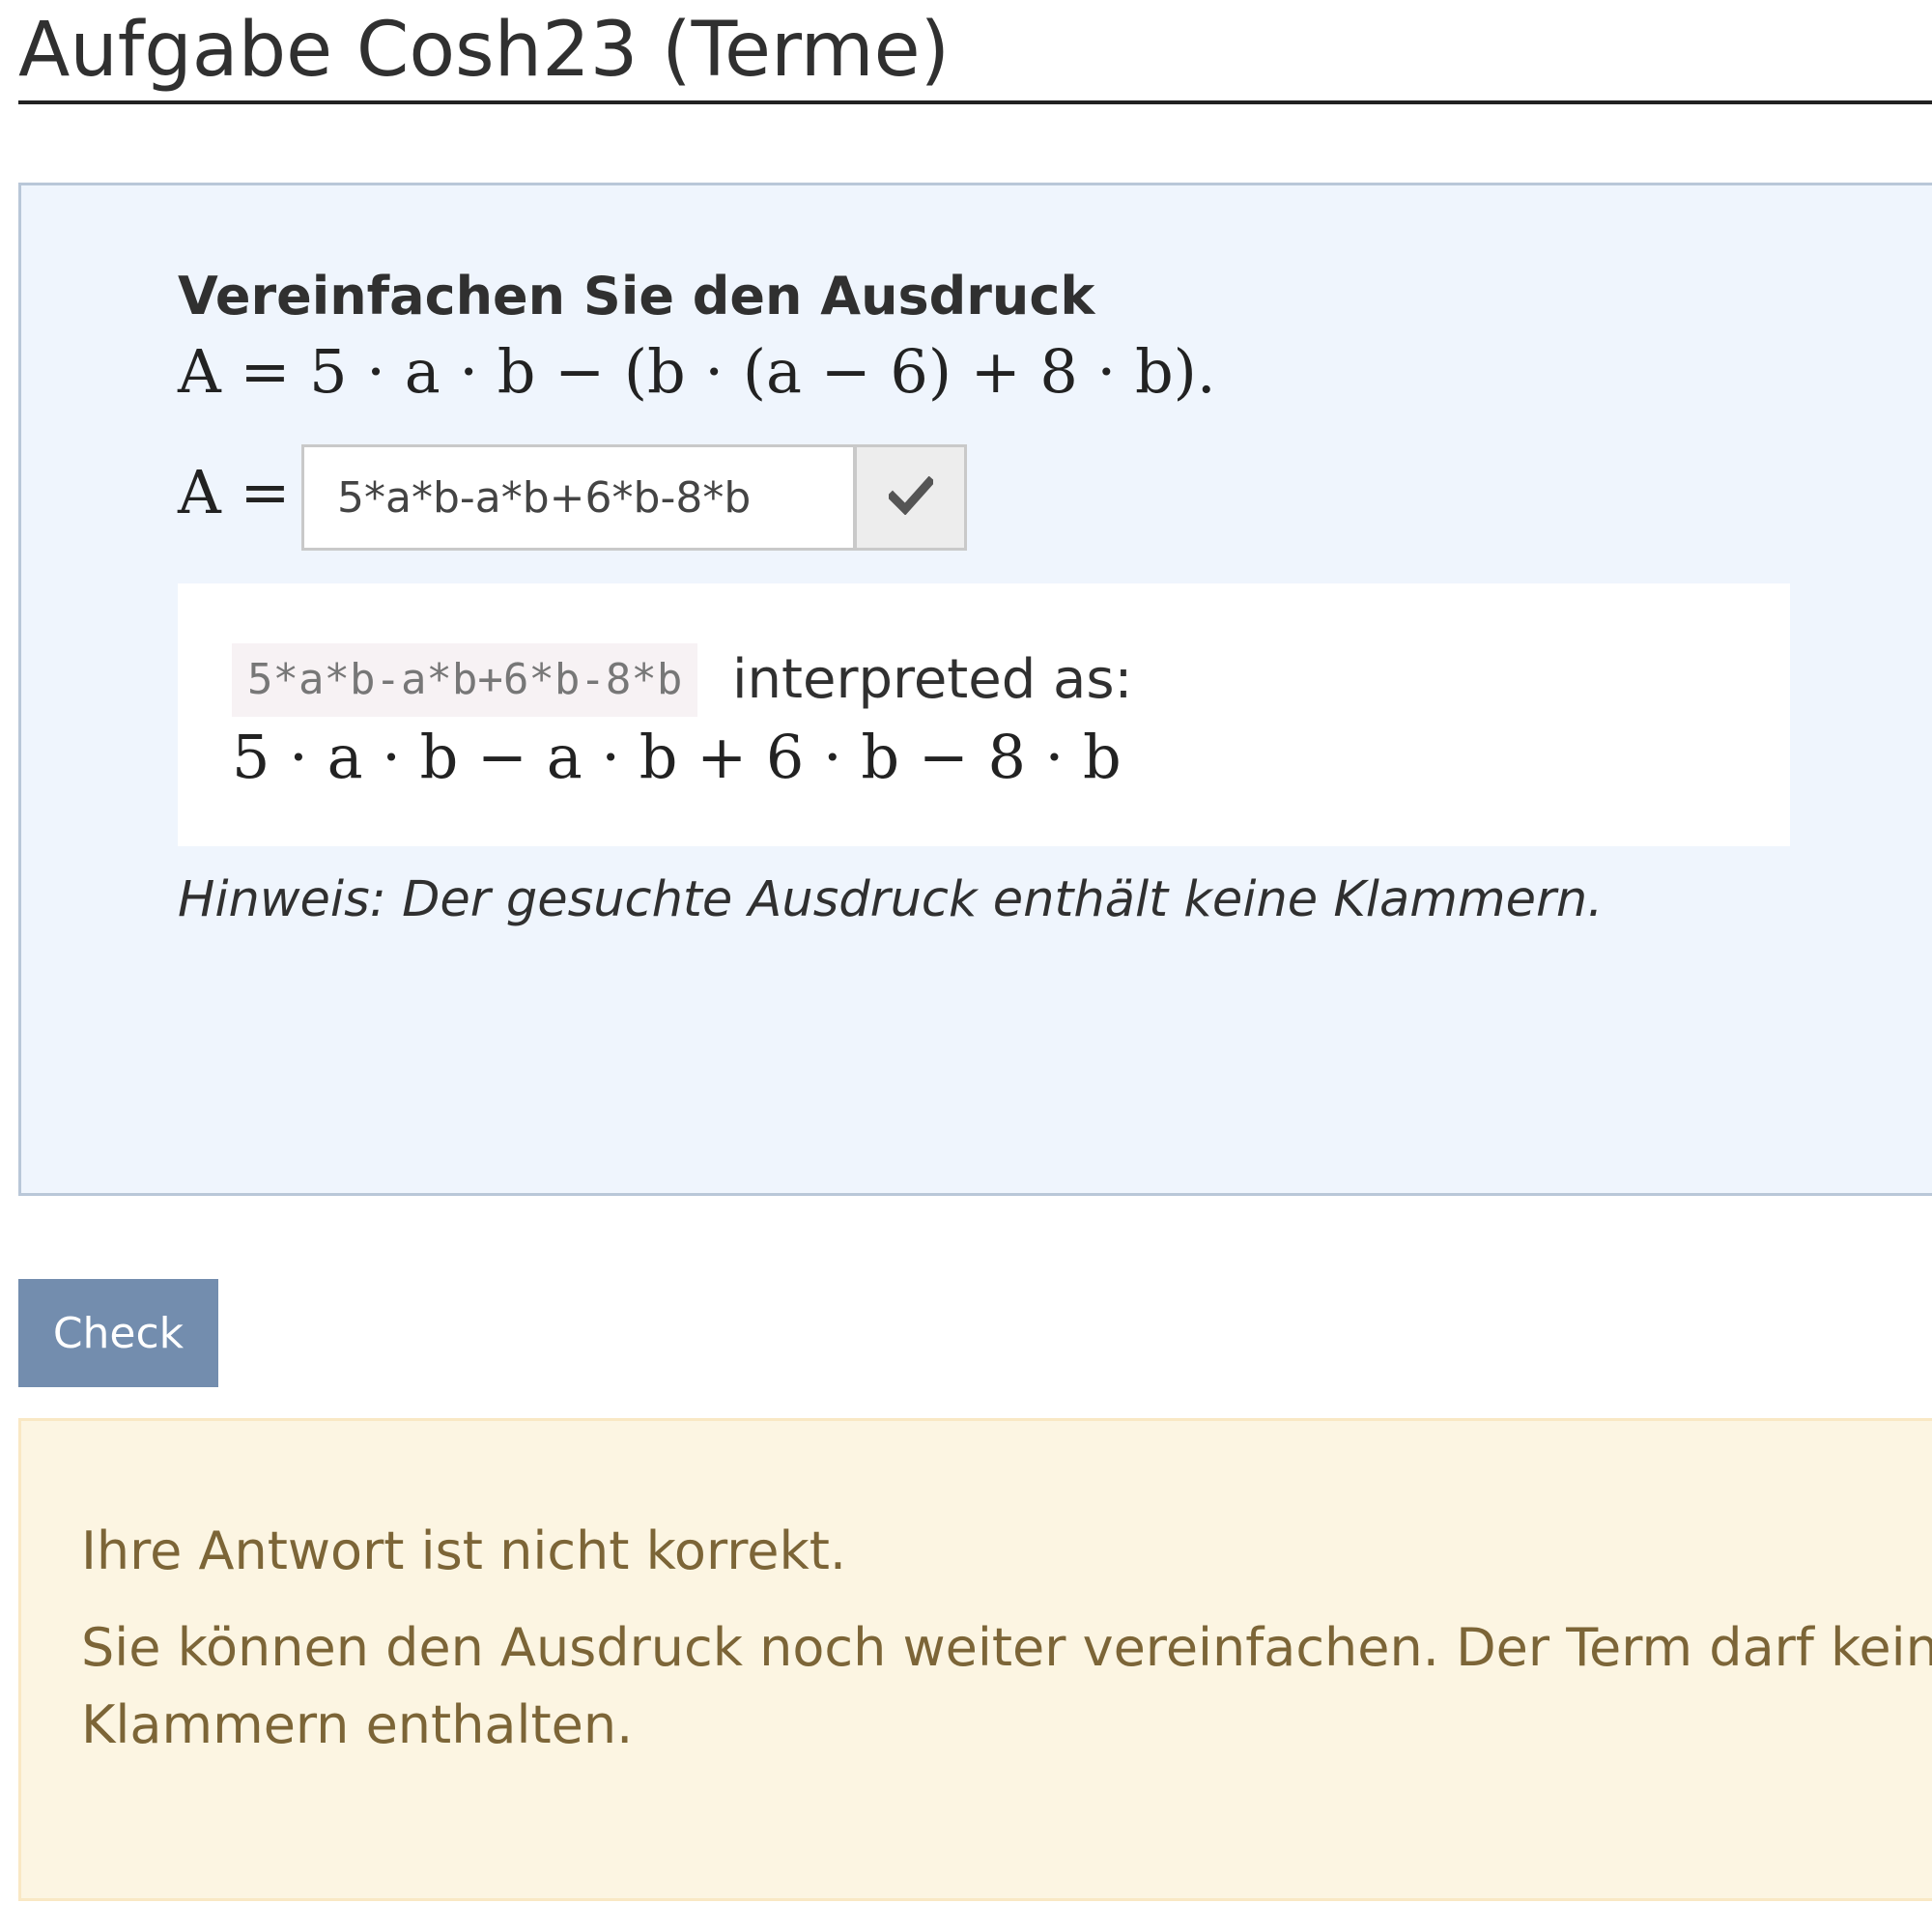 The image size is (1932, 1932). What do you see at coordinates (464, 1550) in the screenshot?
I see `feedback-result: Ihre Antwort ist nicht korrekt.` at bounding box center [464, 1550].